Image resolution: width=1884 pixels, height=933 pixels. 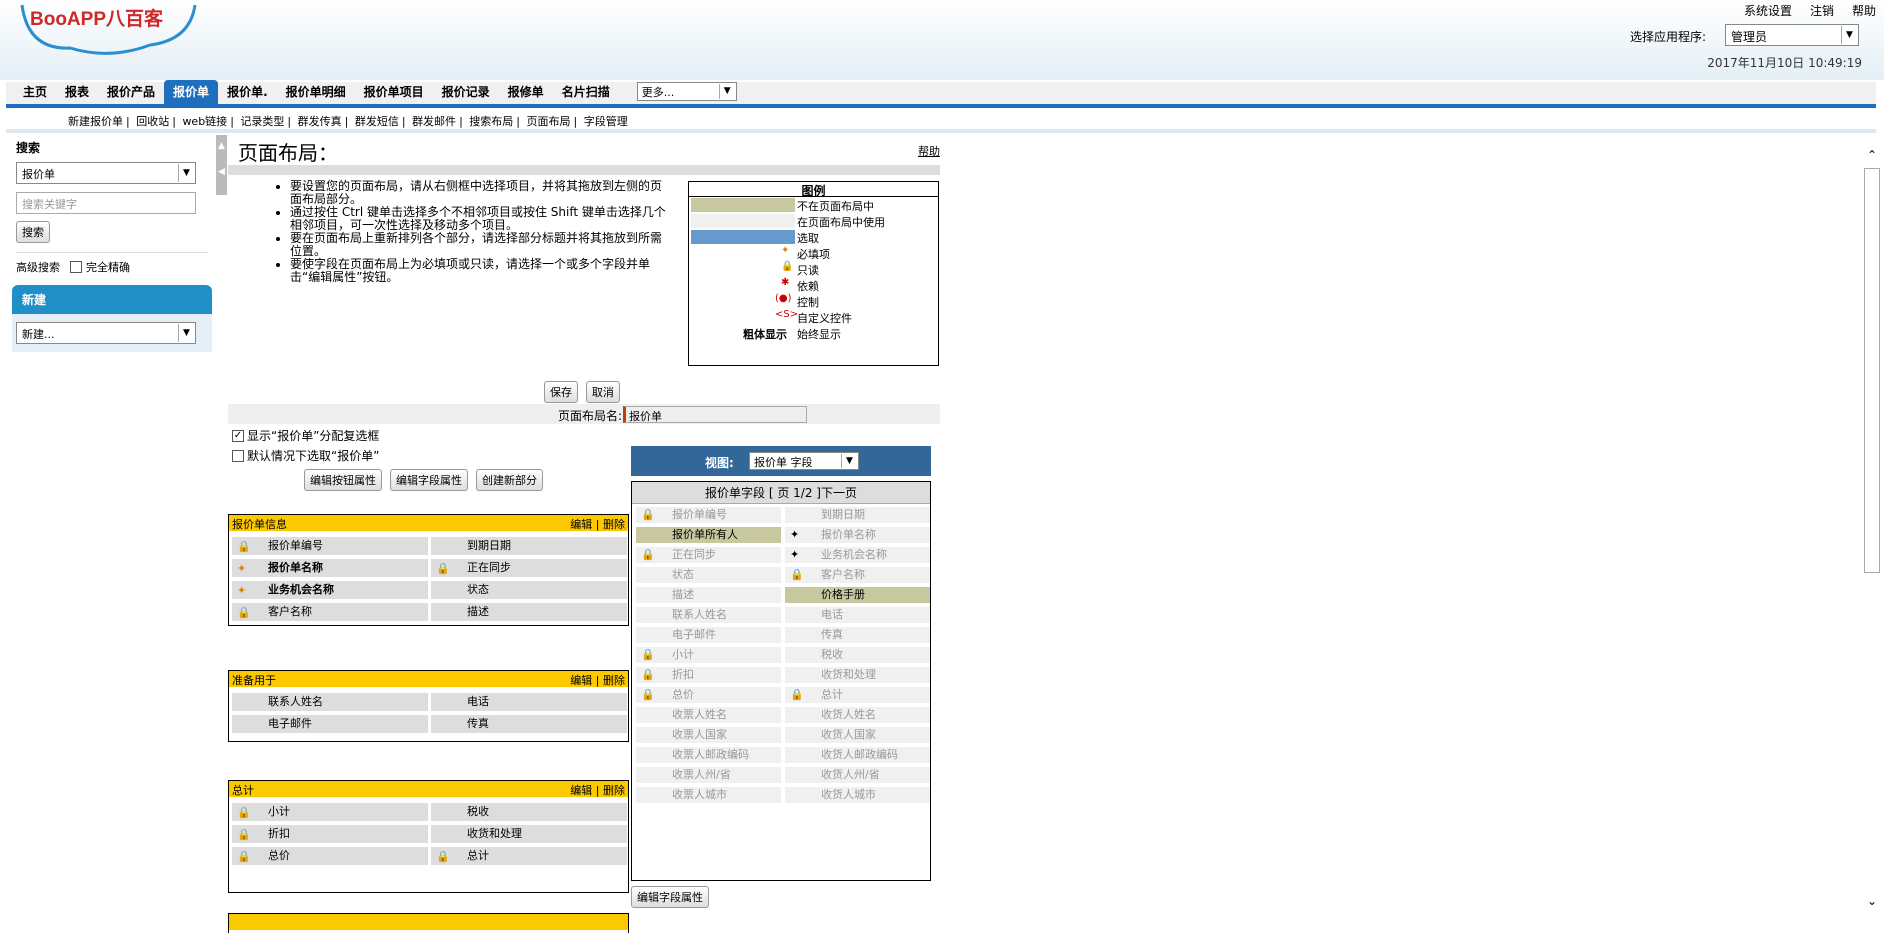 I want to click on palette-field: 报价单所有人, so click(x=708, y=535).